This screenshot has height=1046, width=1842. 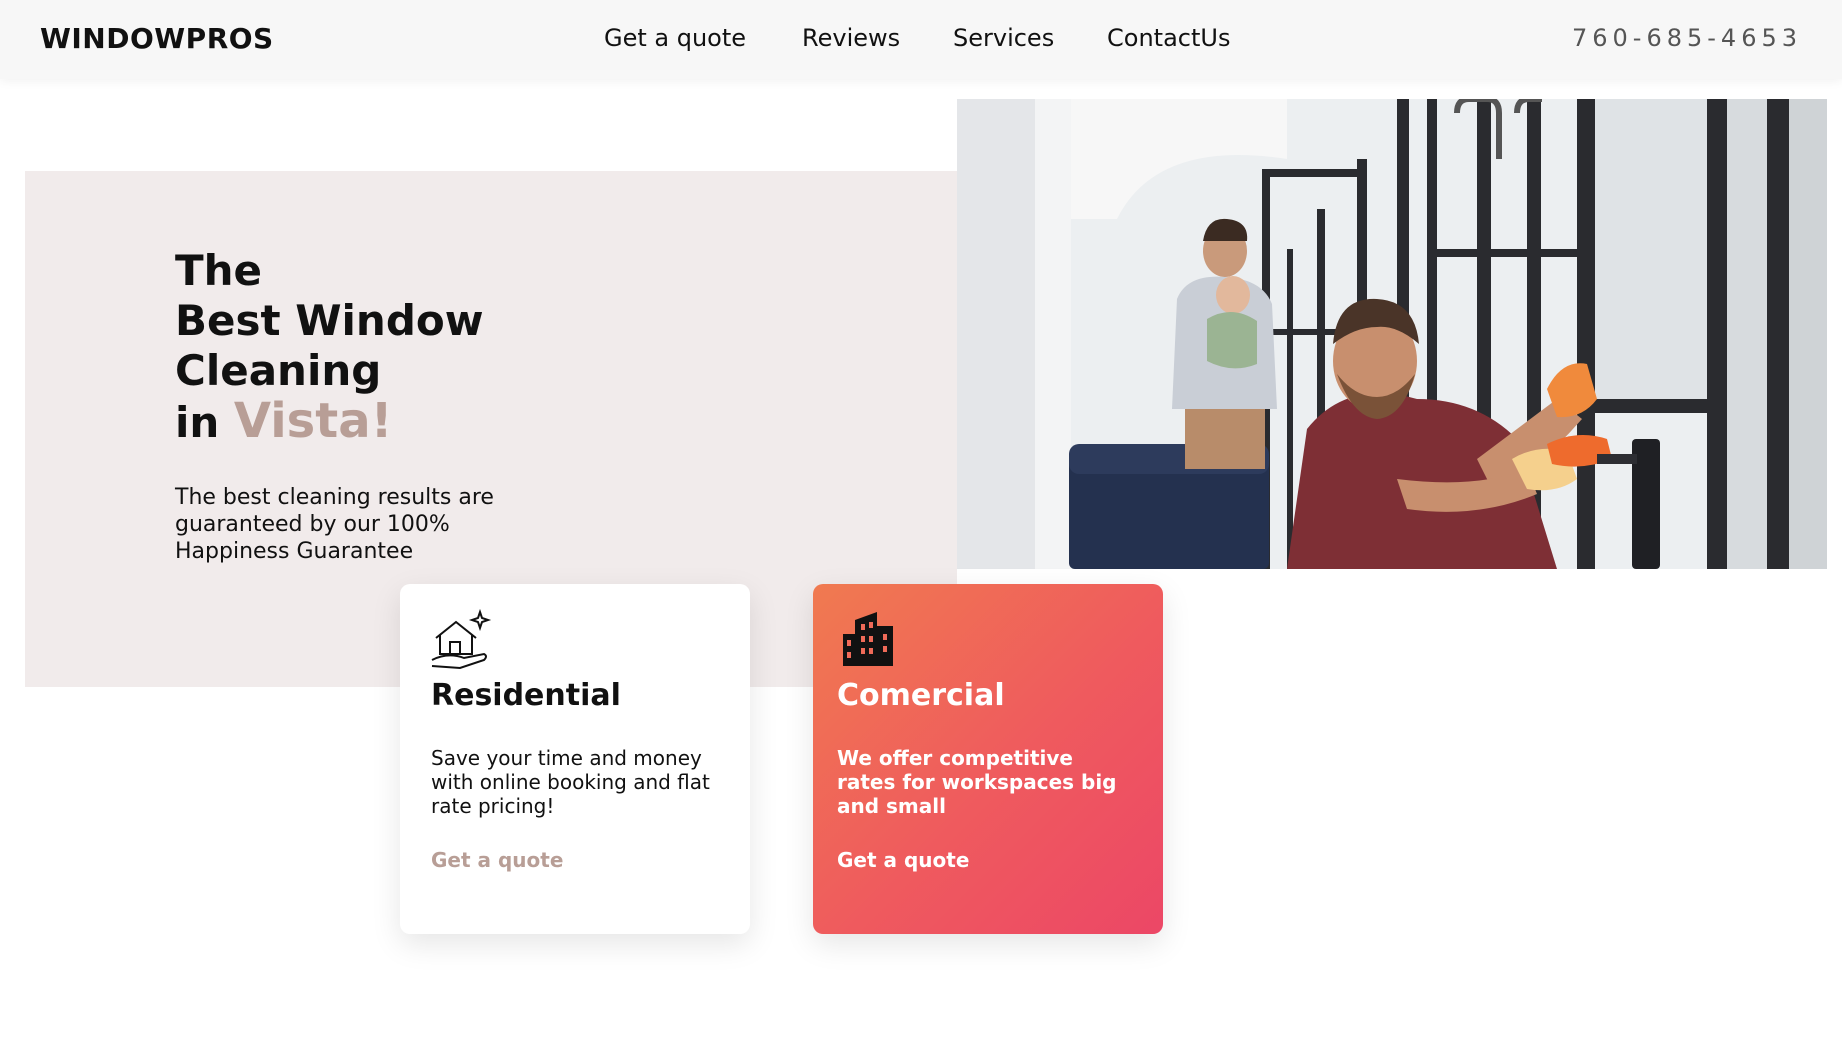 What do you see at coordinates (1687, 38) in the screenshot?
I see `phone-number: 760-685-4653` at bounding box center [1687, 38].